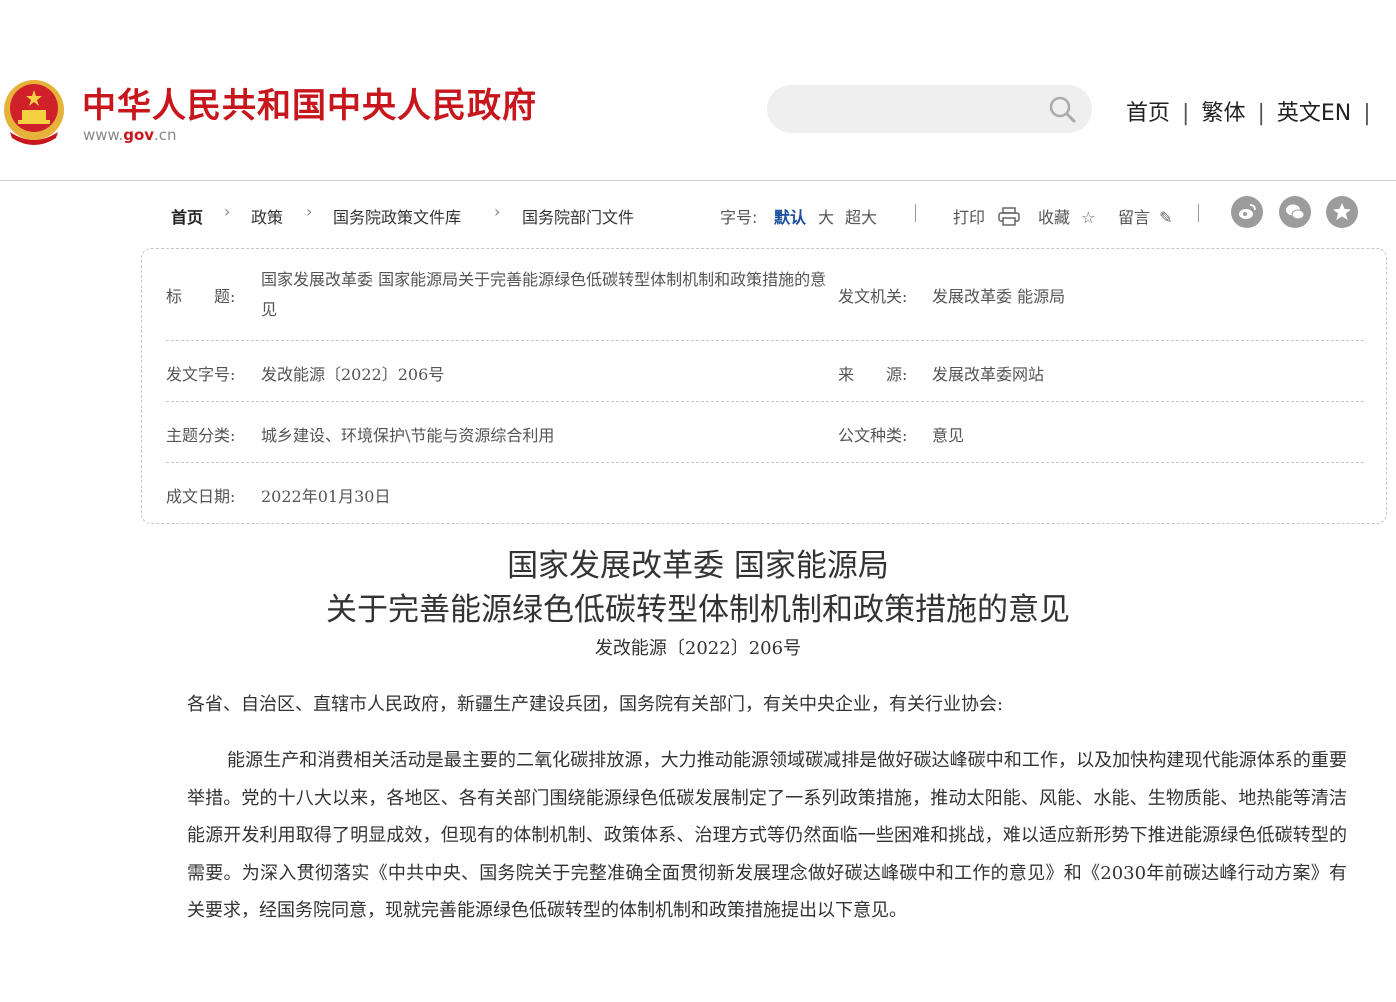 This screenshot has height=1002, width=1396. What do you see at coordinates (326, 496) in the screenshot?
I see `date-value: 2022年01月30日` at bounding box center [326, 496].